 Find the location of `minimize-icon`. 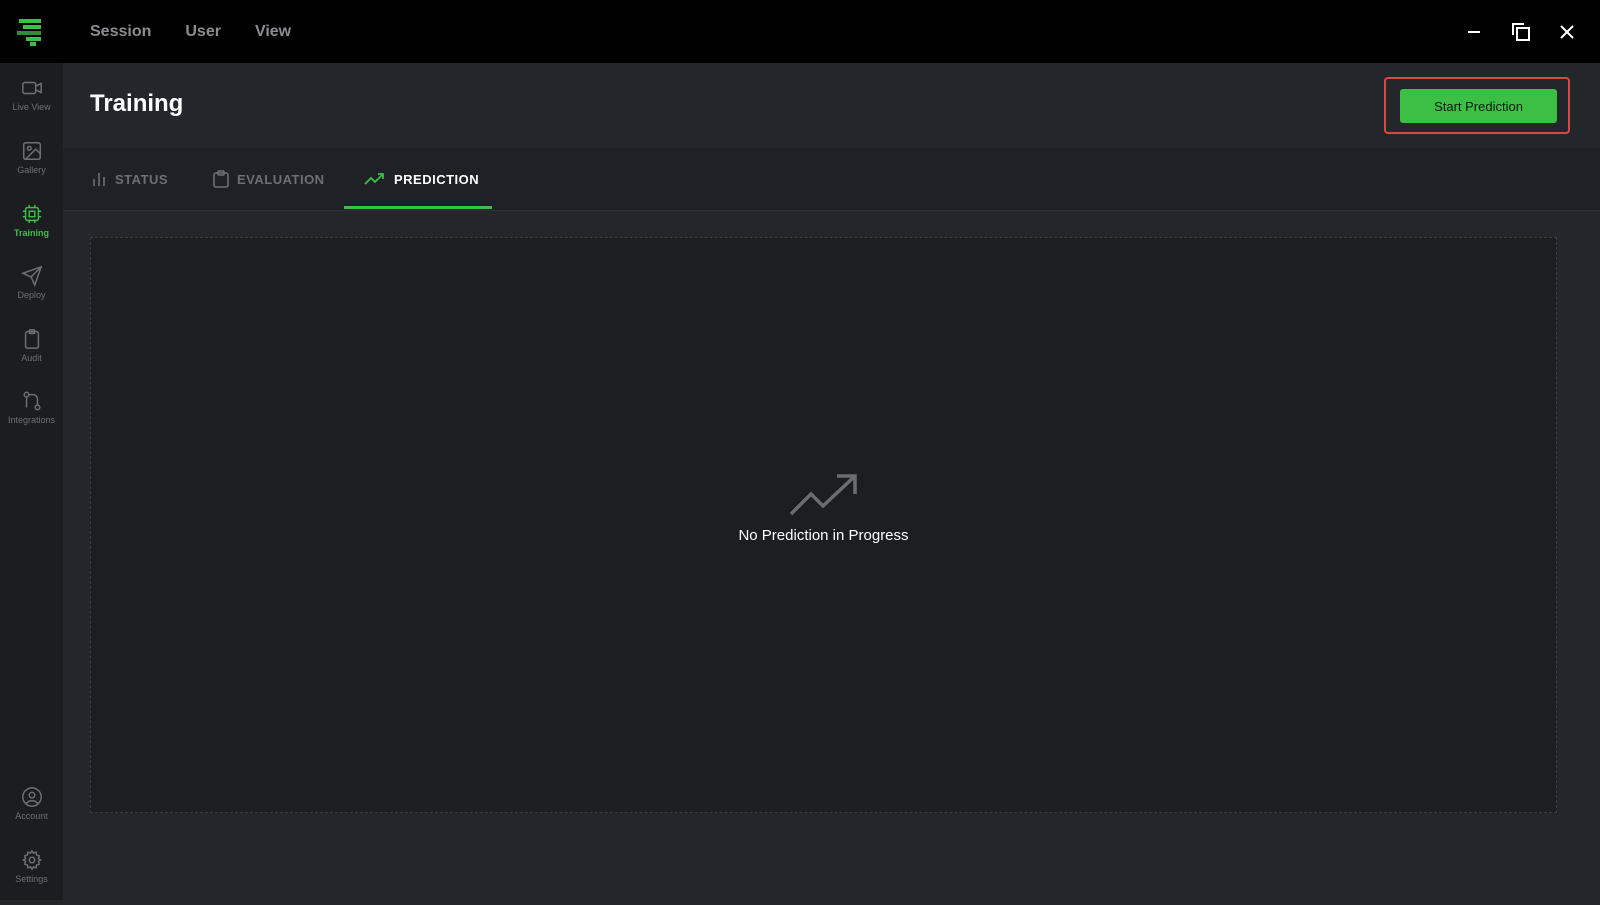

minimize-icon is located at coordinates (1474, 31).